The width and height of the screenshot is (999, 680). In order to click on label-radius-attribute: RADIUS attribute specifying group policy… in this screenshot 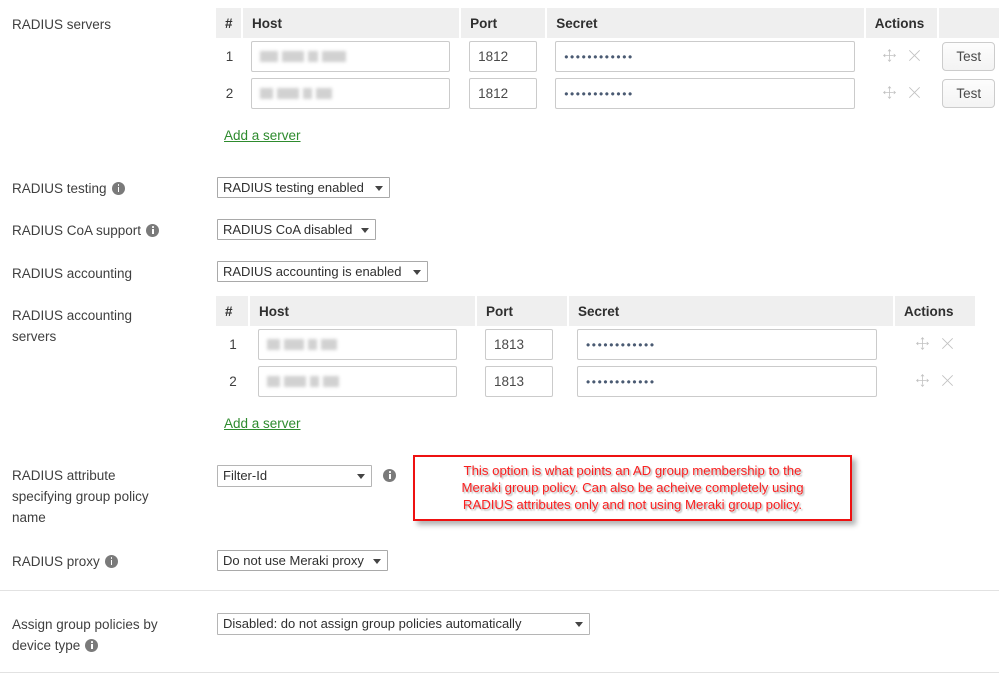, I will do `click(80, 496)`.